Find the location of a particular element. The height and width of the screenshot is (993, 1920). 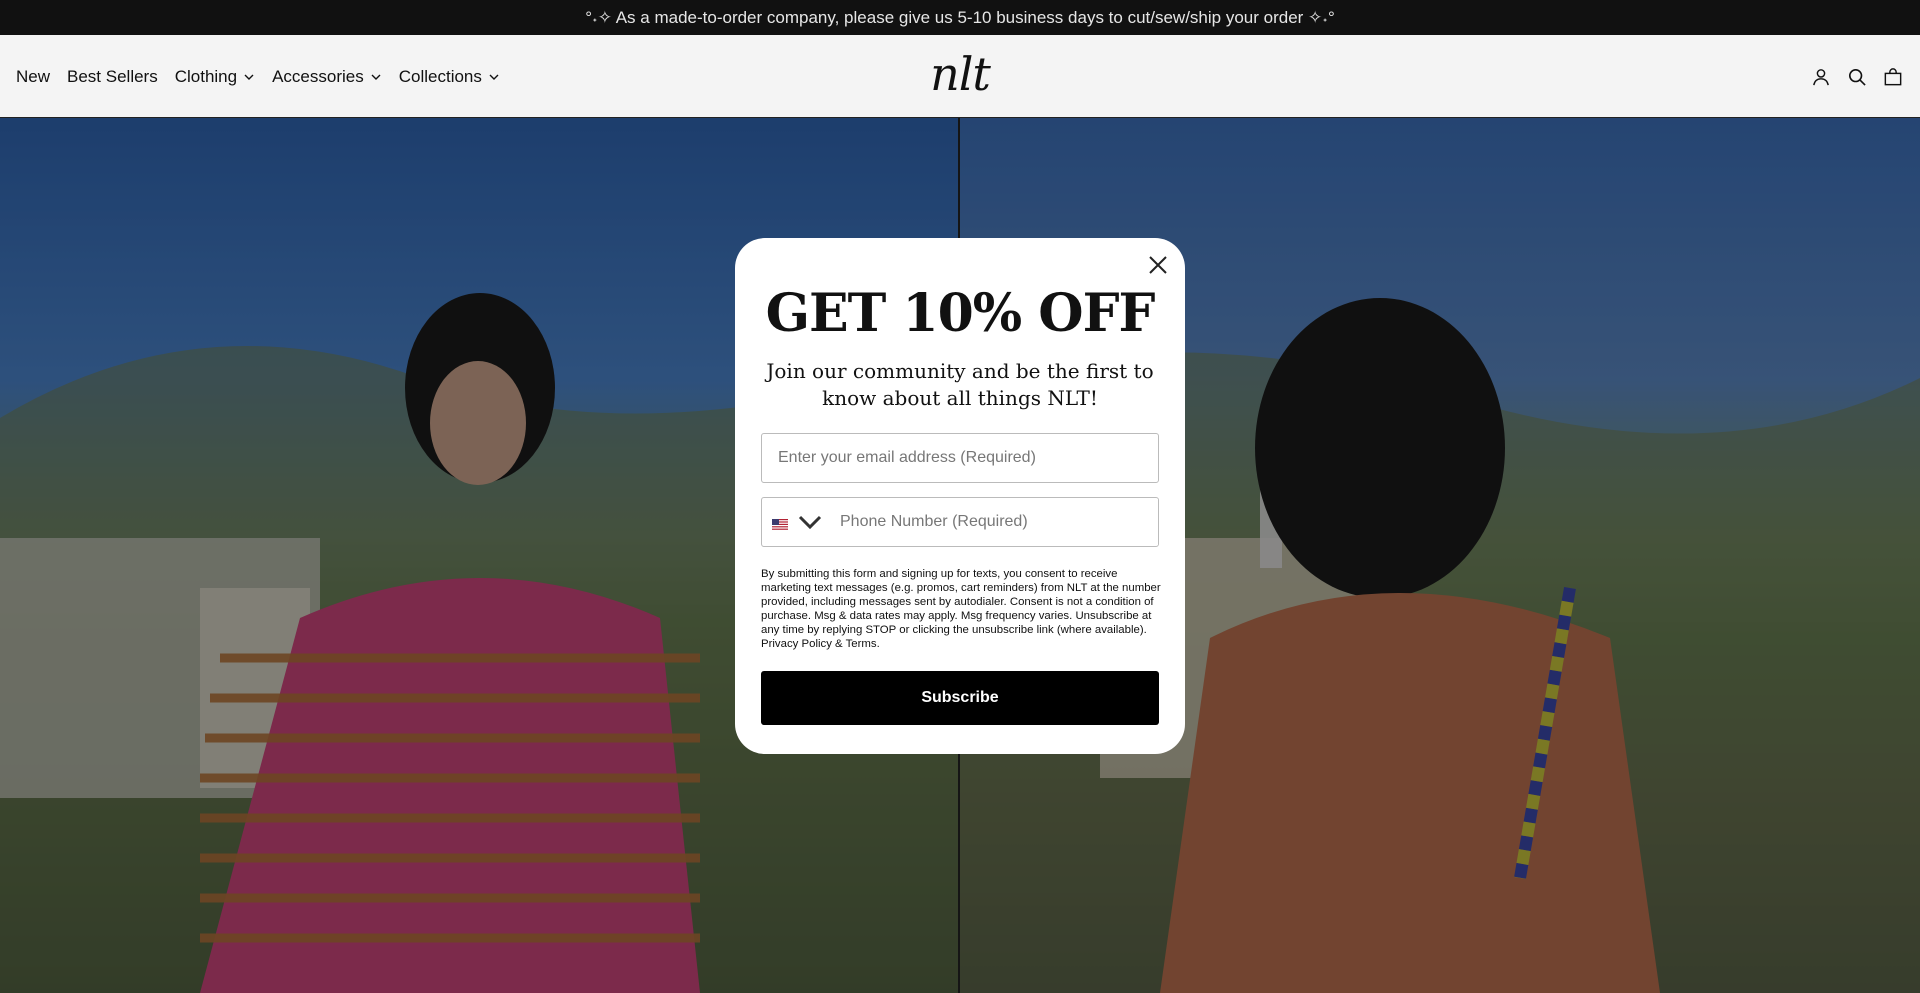

search-icon is located at coordinates (1857, 77).